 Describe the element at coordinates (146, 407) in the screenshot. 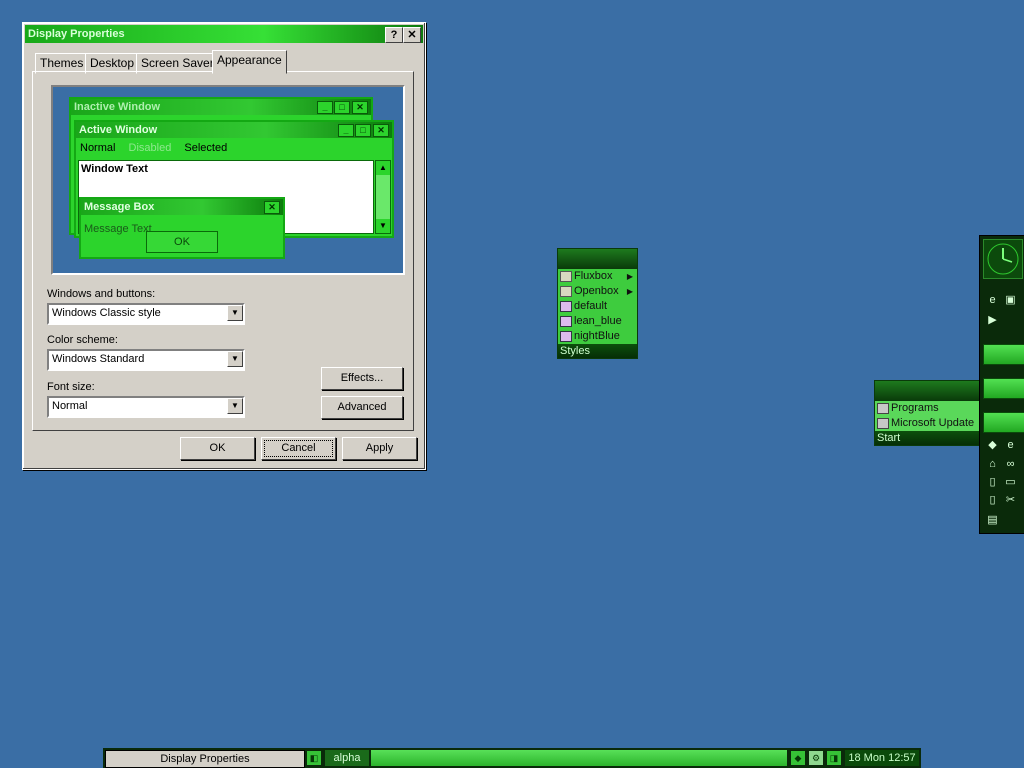

I see `font-size-select: Normal ▼` at that location.